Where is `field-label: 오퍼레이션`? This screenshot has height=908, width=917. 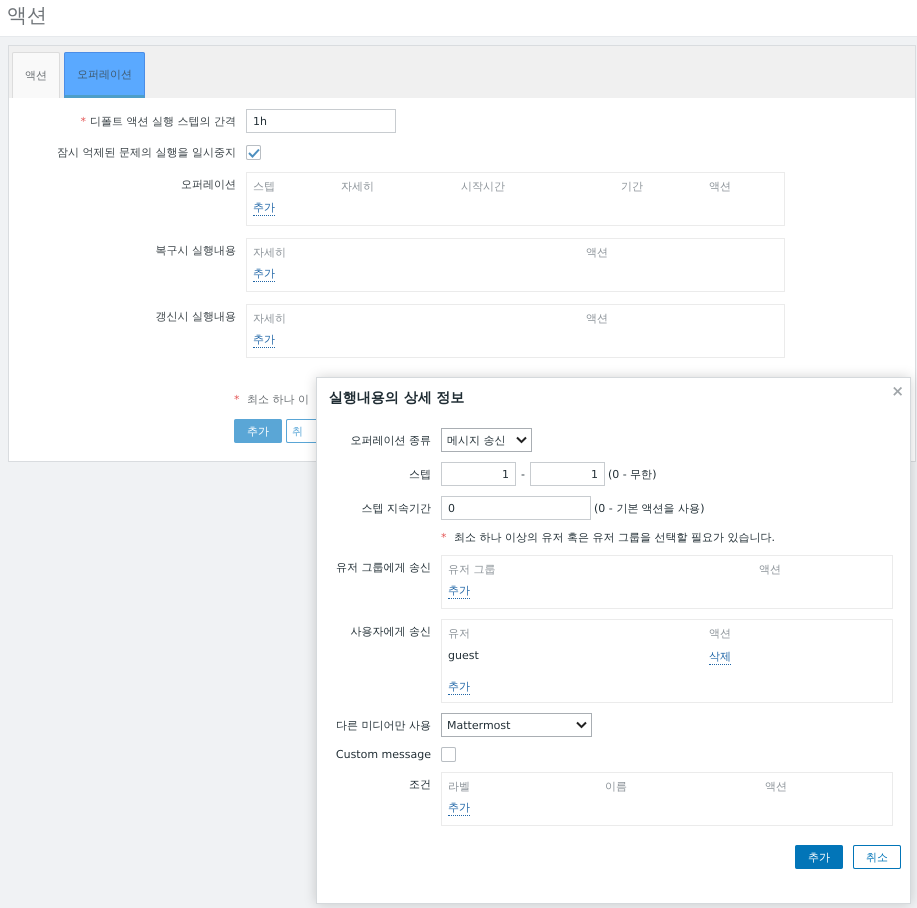 field-label: 오퍼레이션 is located at coordinates (208, 184).